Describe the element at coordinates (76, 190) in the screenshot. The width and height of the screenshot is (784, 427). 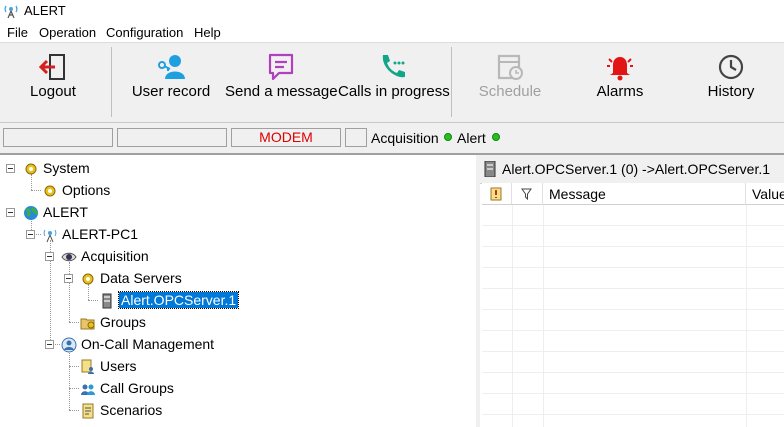
I see `tree-node-options: Options` at that location.